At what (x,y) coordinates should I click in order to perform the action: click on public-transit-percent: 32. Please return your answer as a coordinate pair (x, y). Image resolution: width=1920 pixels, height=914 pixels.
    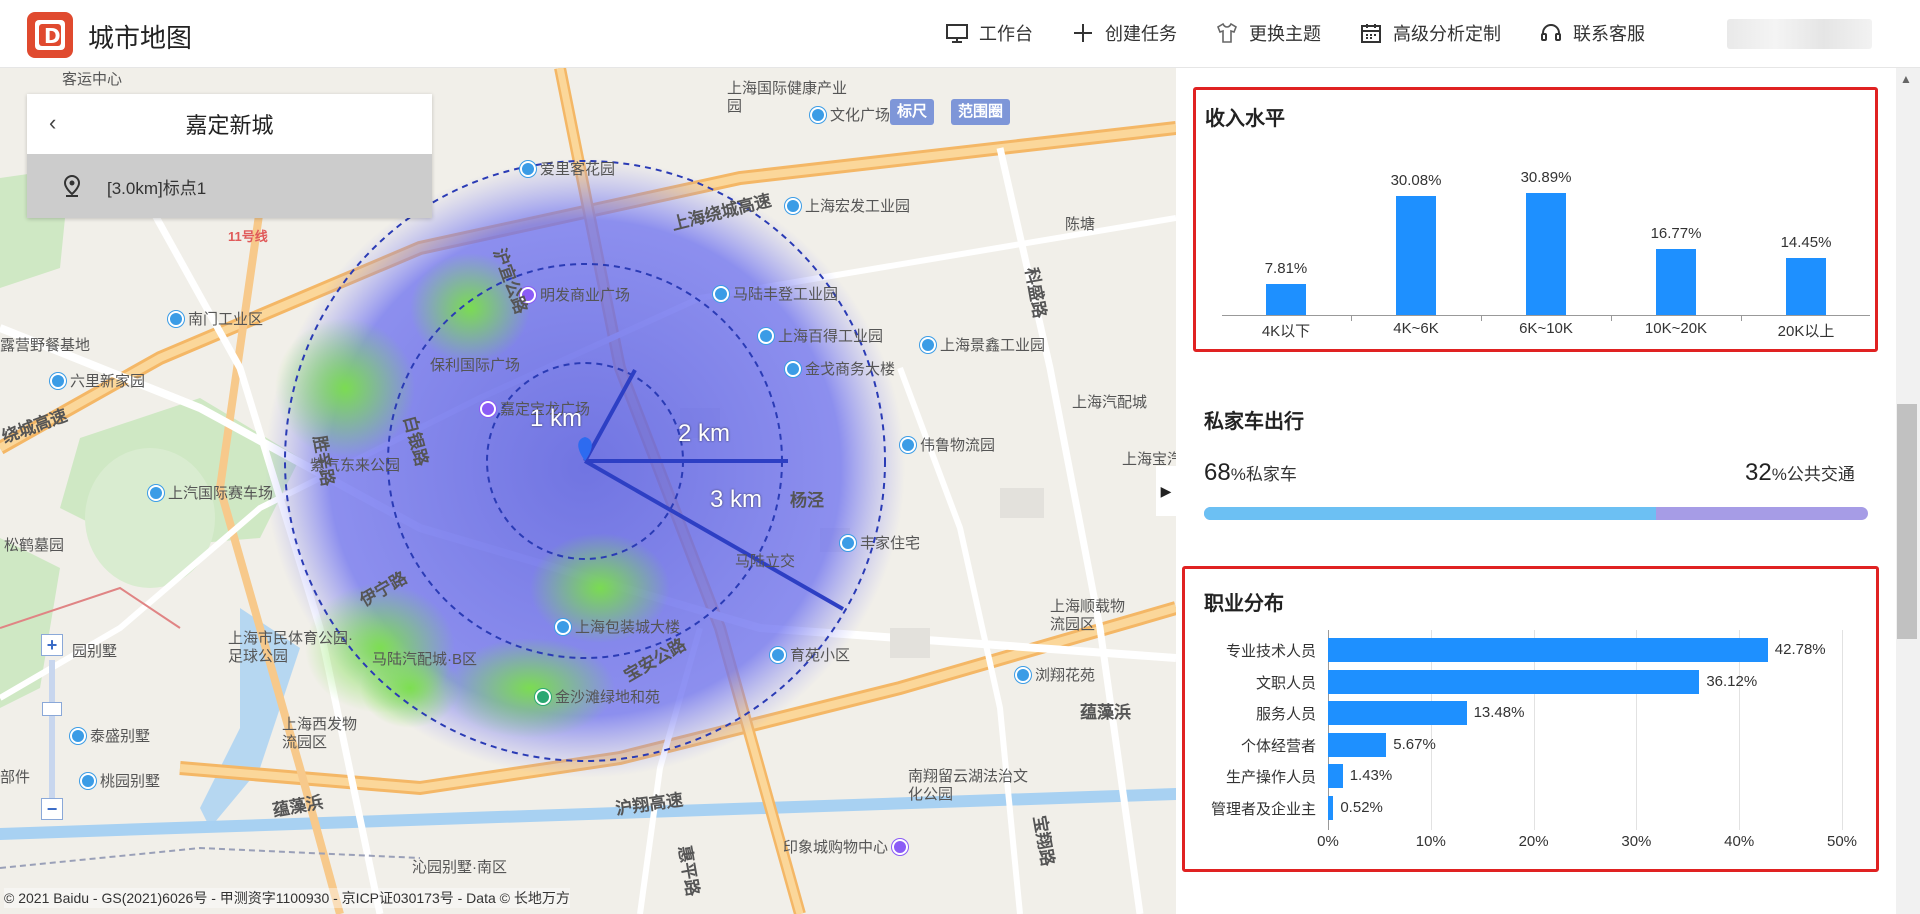
    Looking at the image, I should click on (1758, 472).